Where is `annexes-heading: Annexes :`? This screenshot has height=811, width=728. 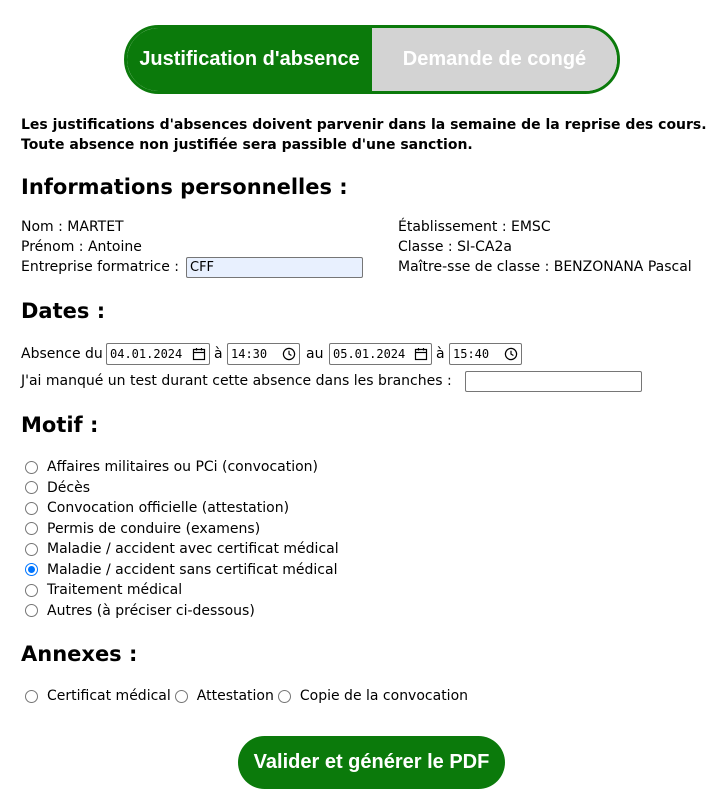 annexes-heading: Annexes : is located at coordinates (79, 654).